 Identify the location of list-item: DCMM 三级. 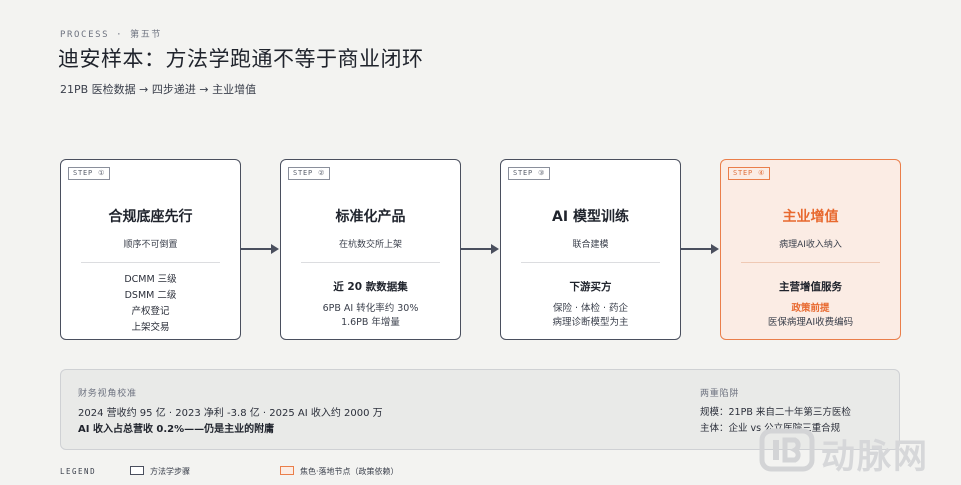
(150, 279).